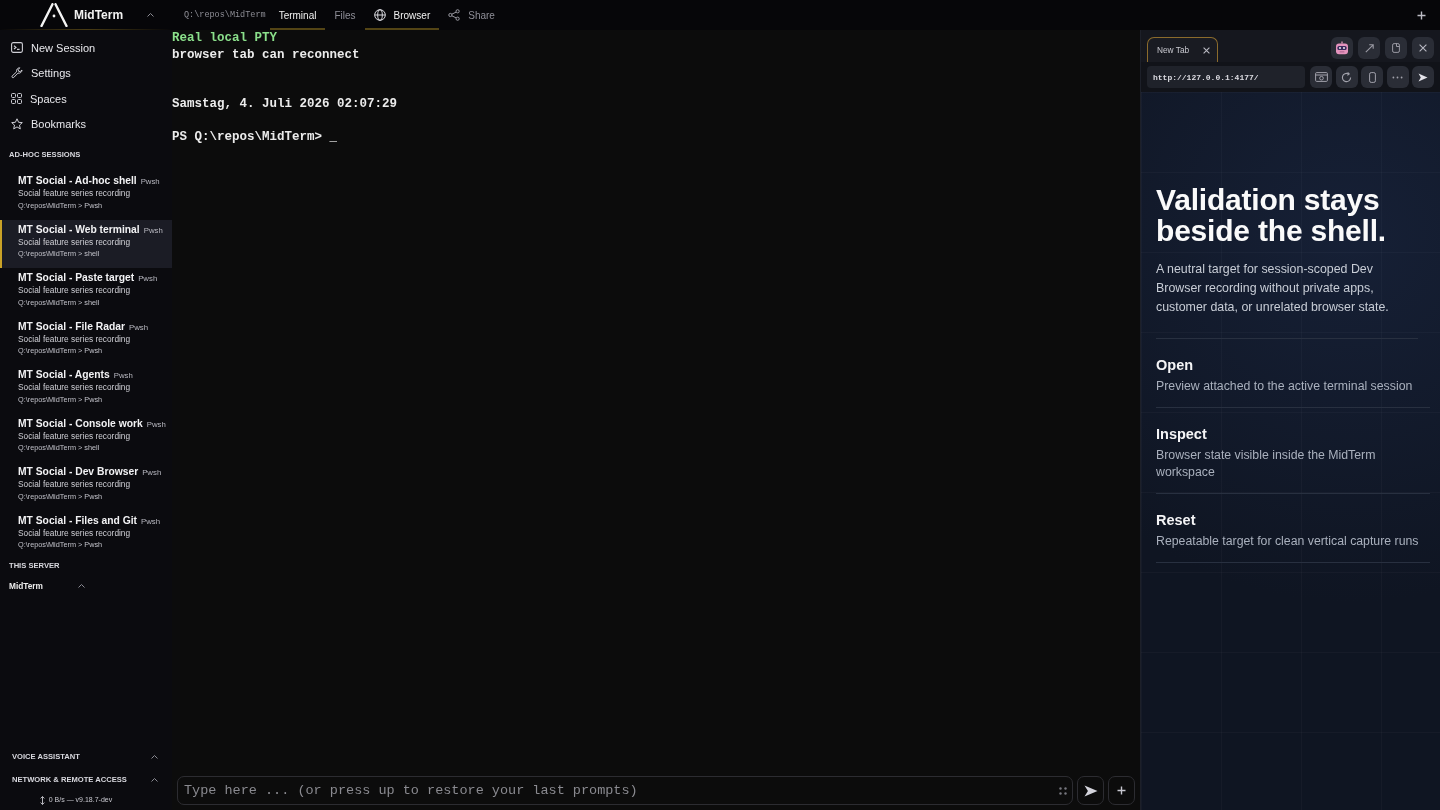  I want to click on close-button, so click(1423, 48).